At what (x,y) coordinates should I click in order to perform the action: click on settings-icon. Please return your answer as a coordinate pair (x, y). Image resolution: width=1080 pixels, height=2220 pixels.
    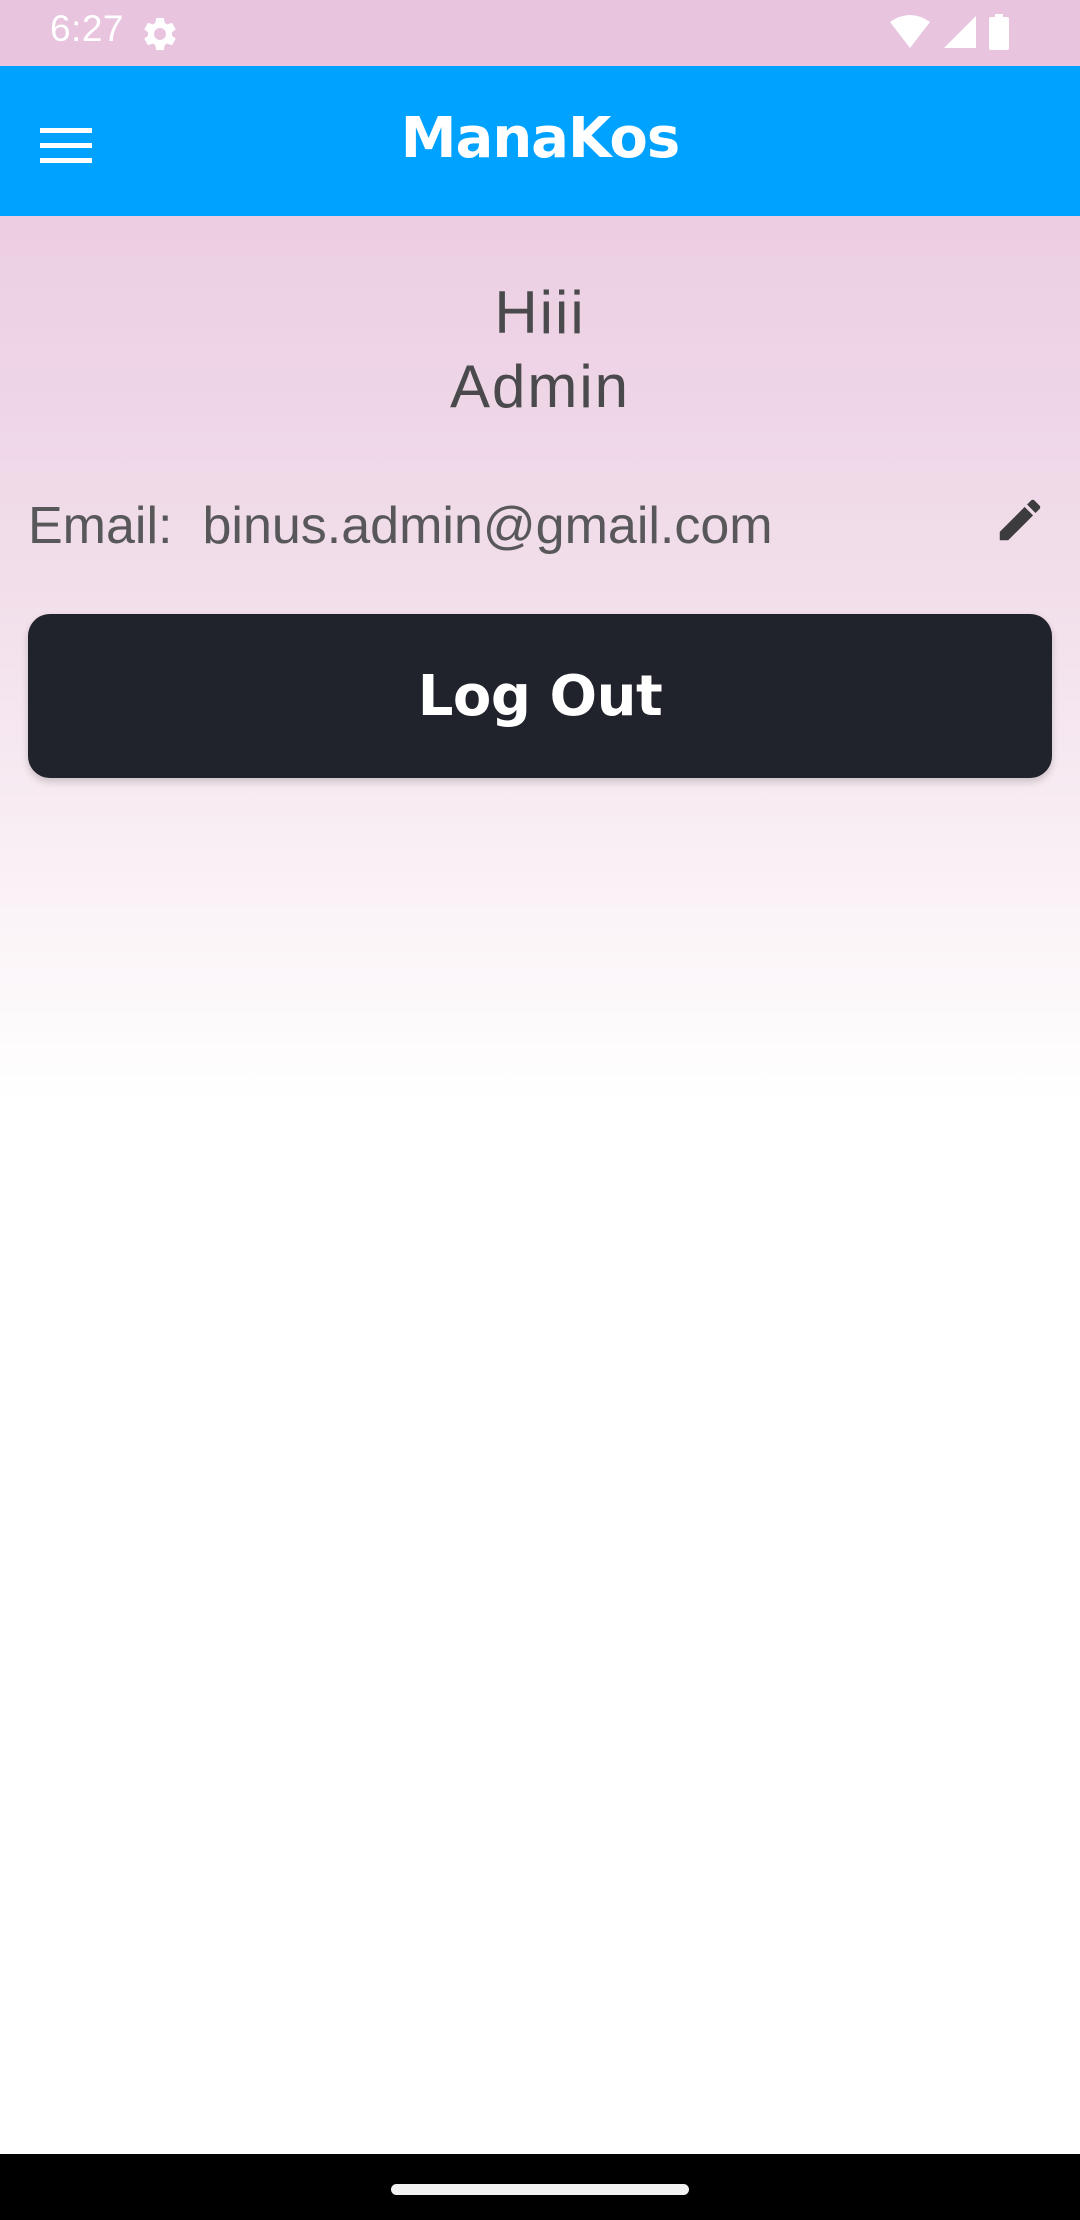
    Looking at the image, I should click on (160, 34).